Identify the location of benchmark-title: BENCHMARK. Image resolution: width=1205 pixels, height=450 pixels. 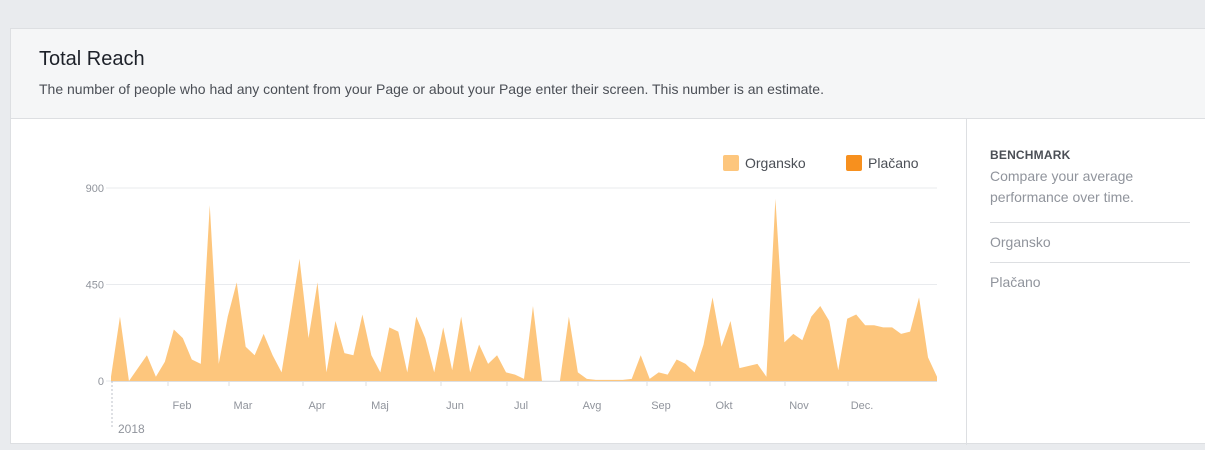
(1030, 155).